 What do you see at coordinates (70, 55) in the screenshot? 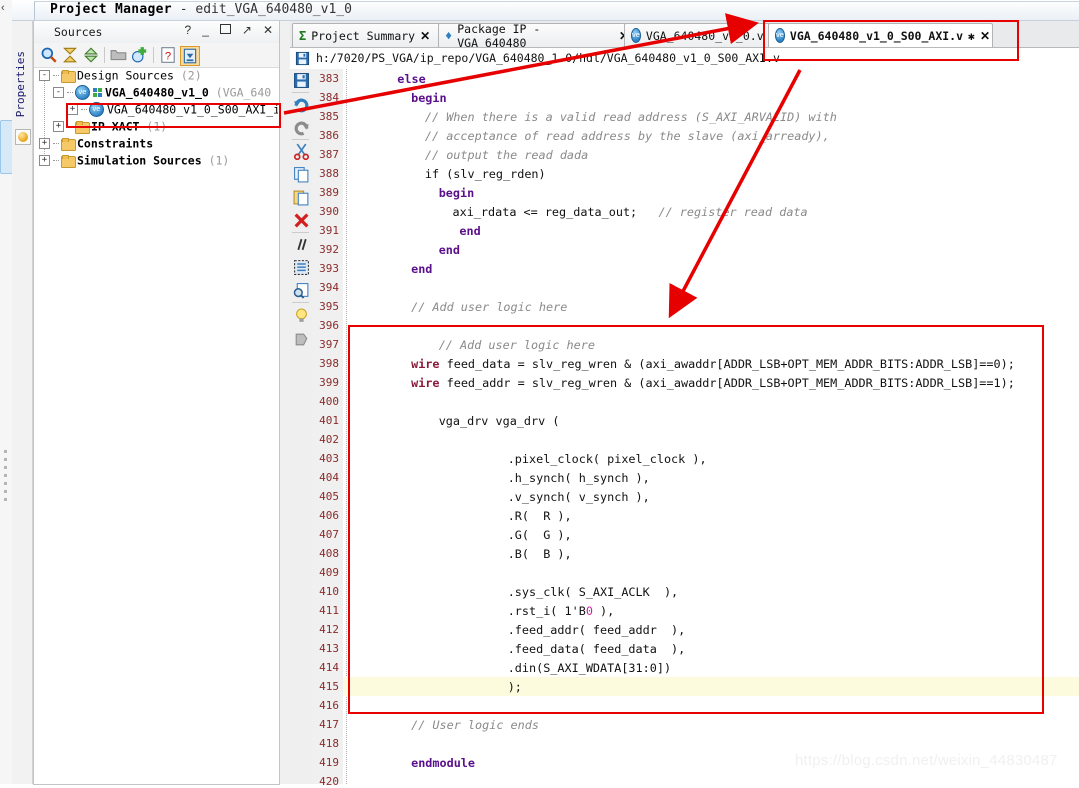
I see `collapse-all-icon` at bounding box center [70, 55].